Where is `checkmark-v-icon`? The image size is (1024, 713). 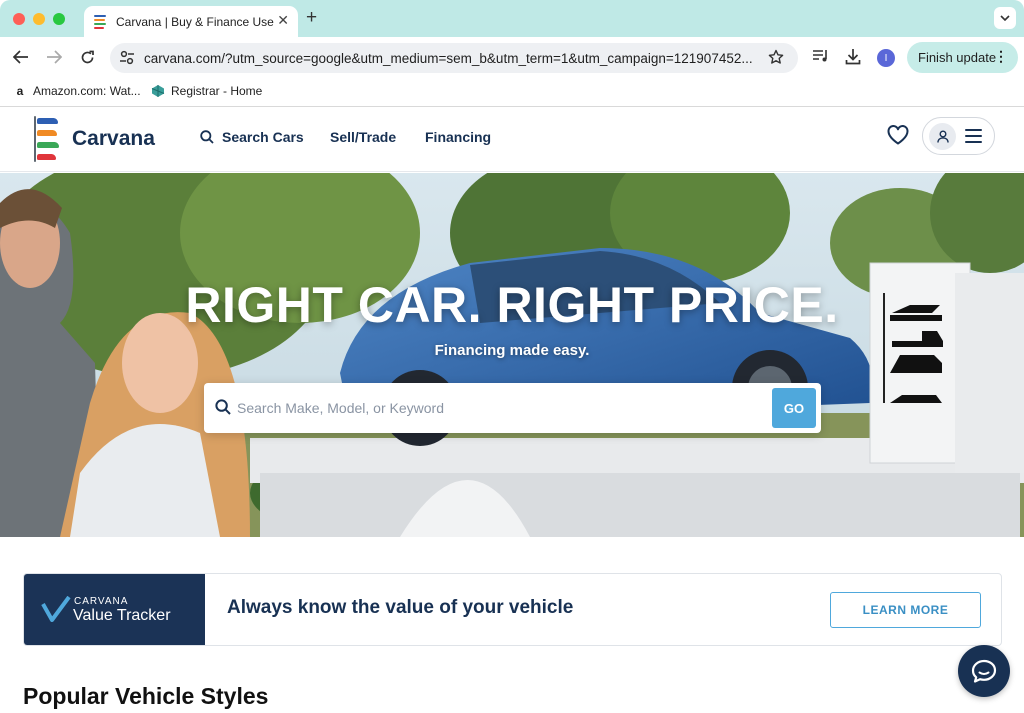
checkmark-v-icon is located at coordinates (56, 611).